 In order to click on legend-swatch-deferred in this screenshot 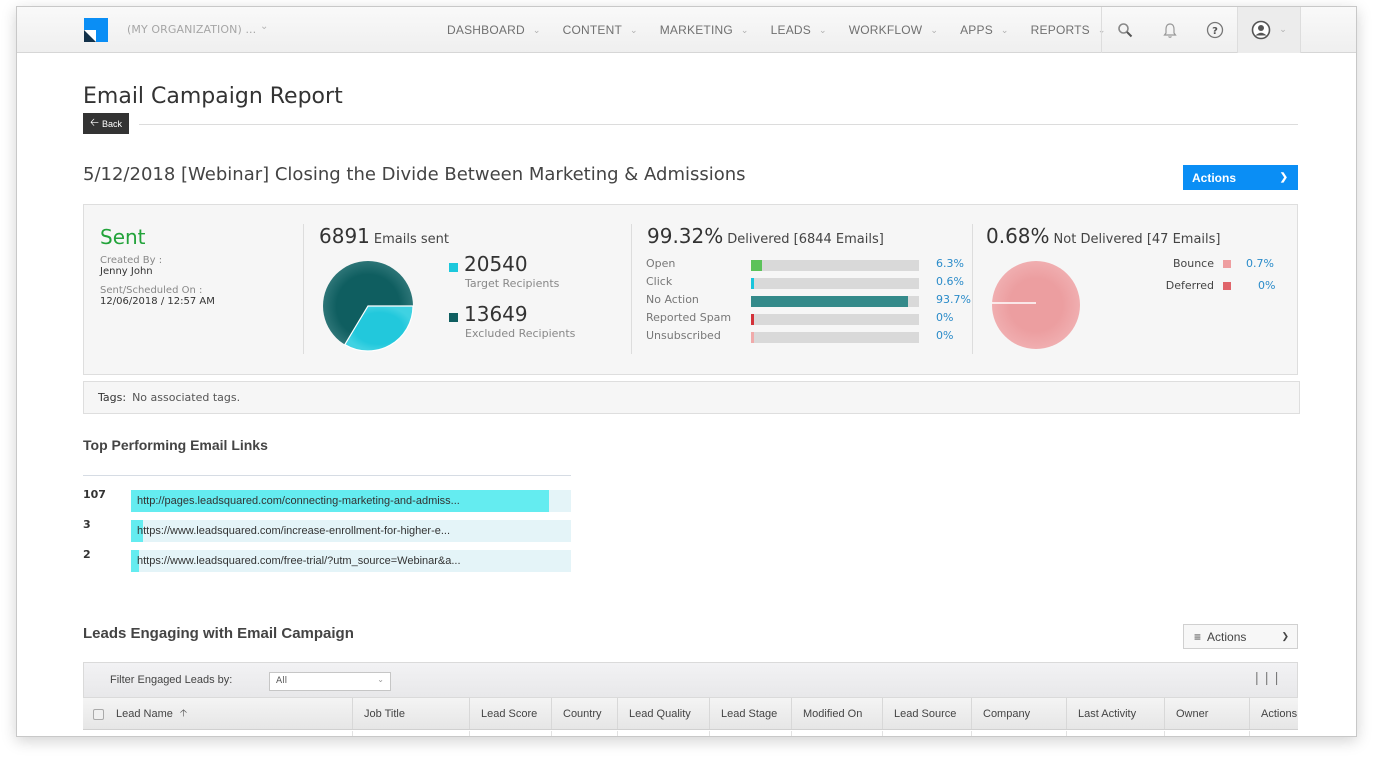, I will do `click(1227, 286)`.